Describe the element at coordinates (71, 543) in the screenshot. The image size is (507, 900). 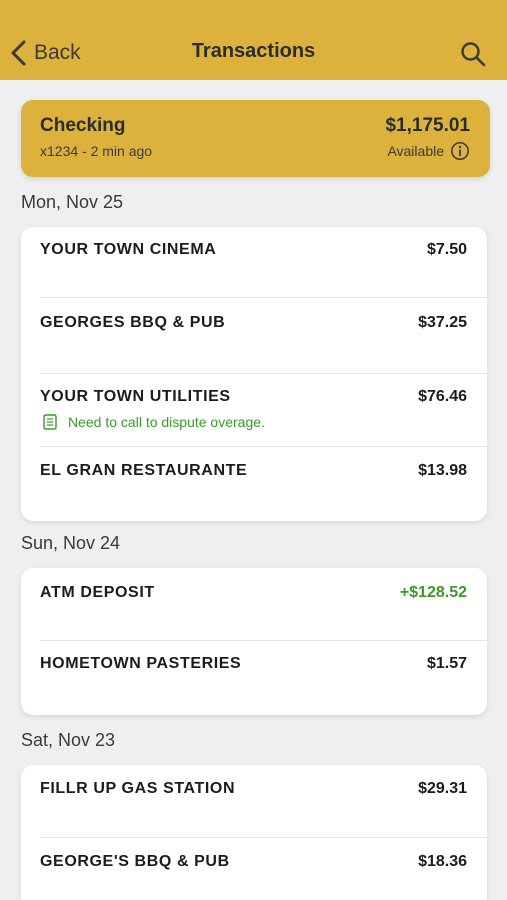
I see `date-header: Sun, Nov 24` at that location.